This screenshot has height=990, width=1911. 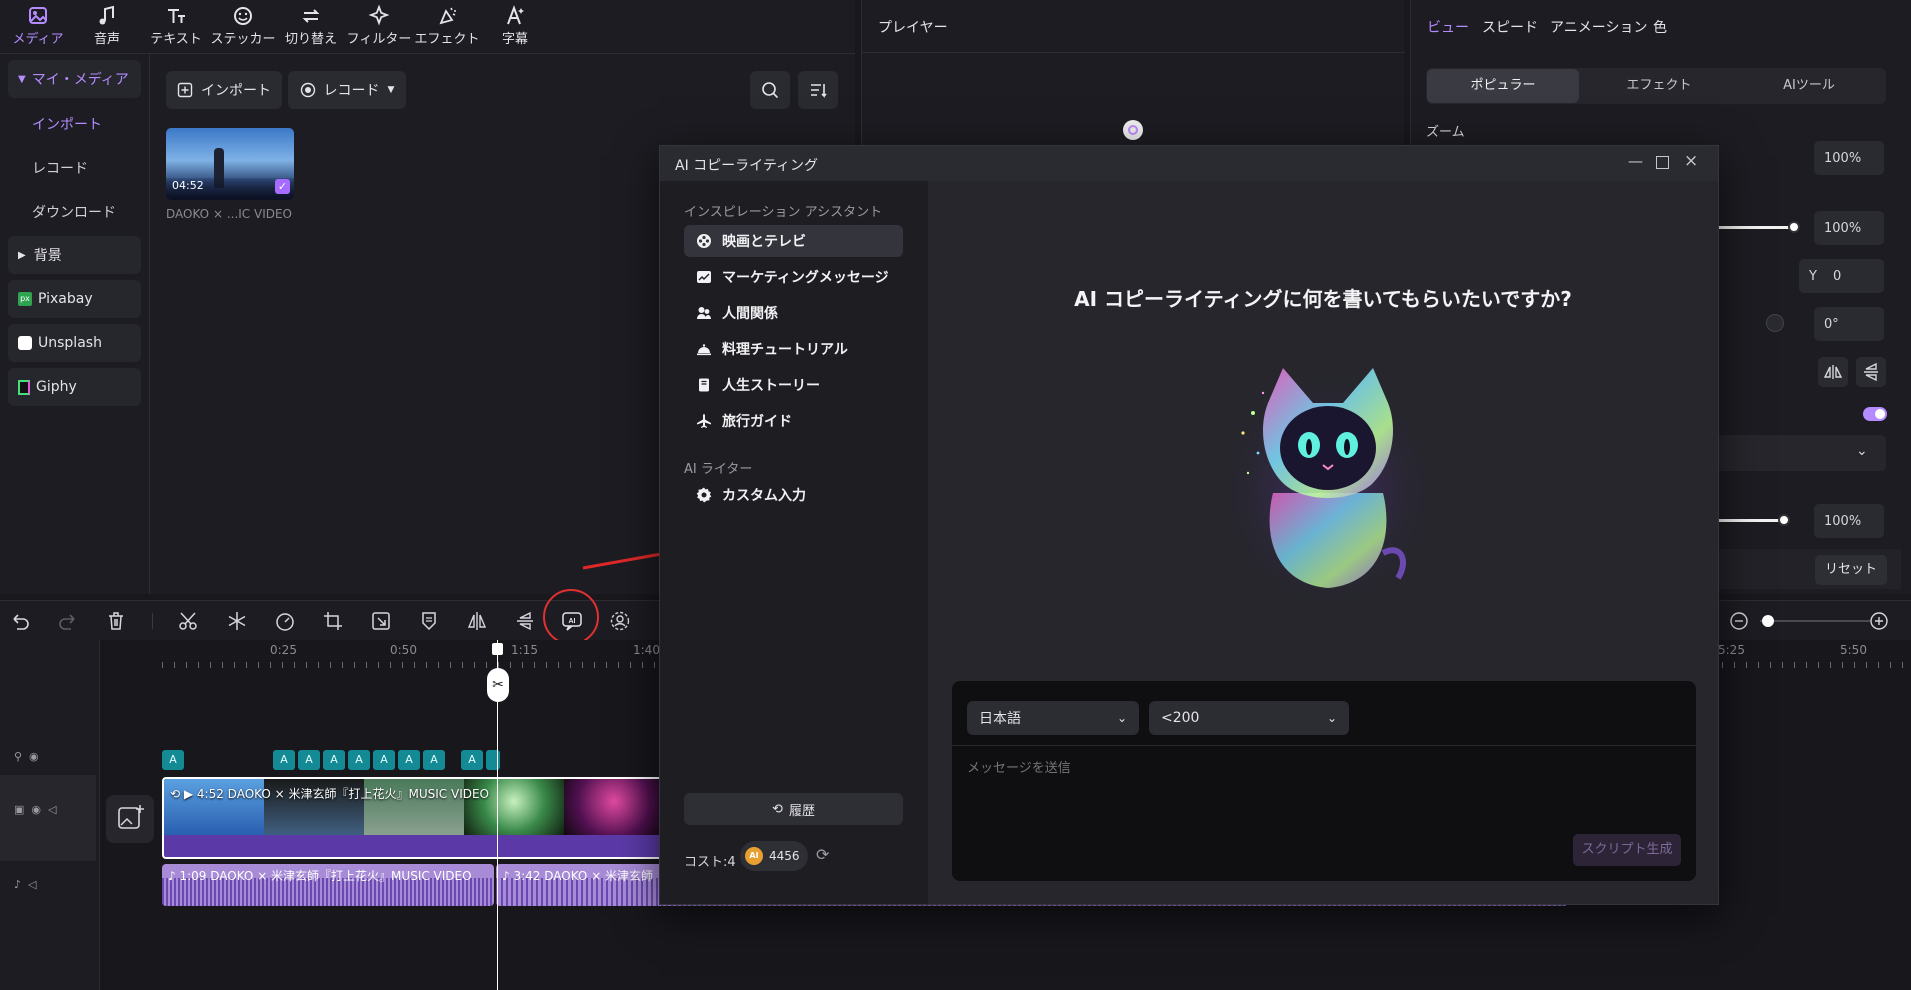 I want to click on split-scissors-icon: ✂, so click(x=498, y=685).